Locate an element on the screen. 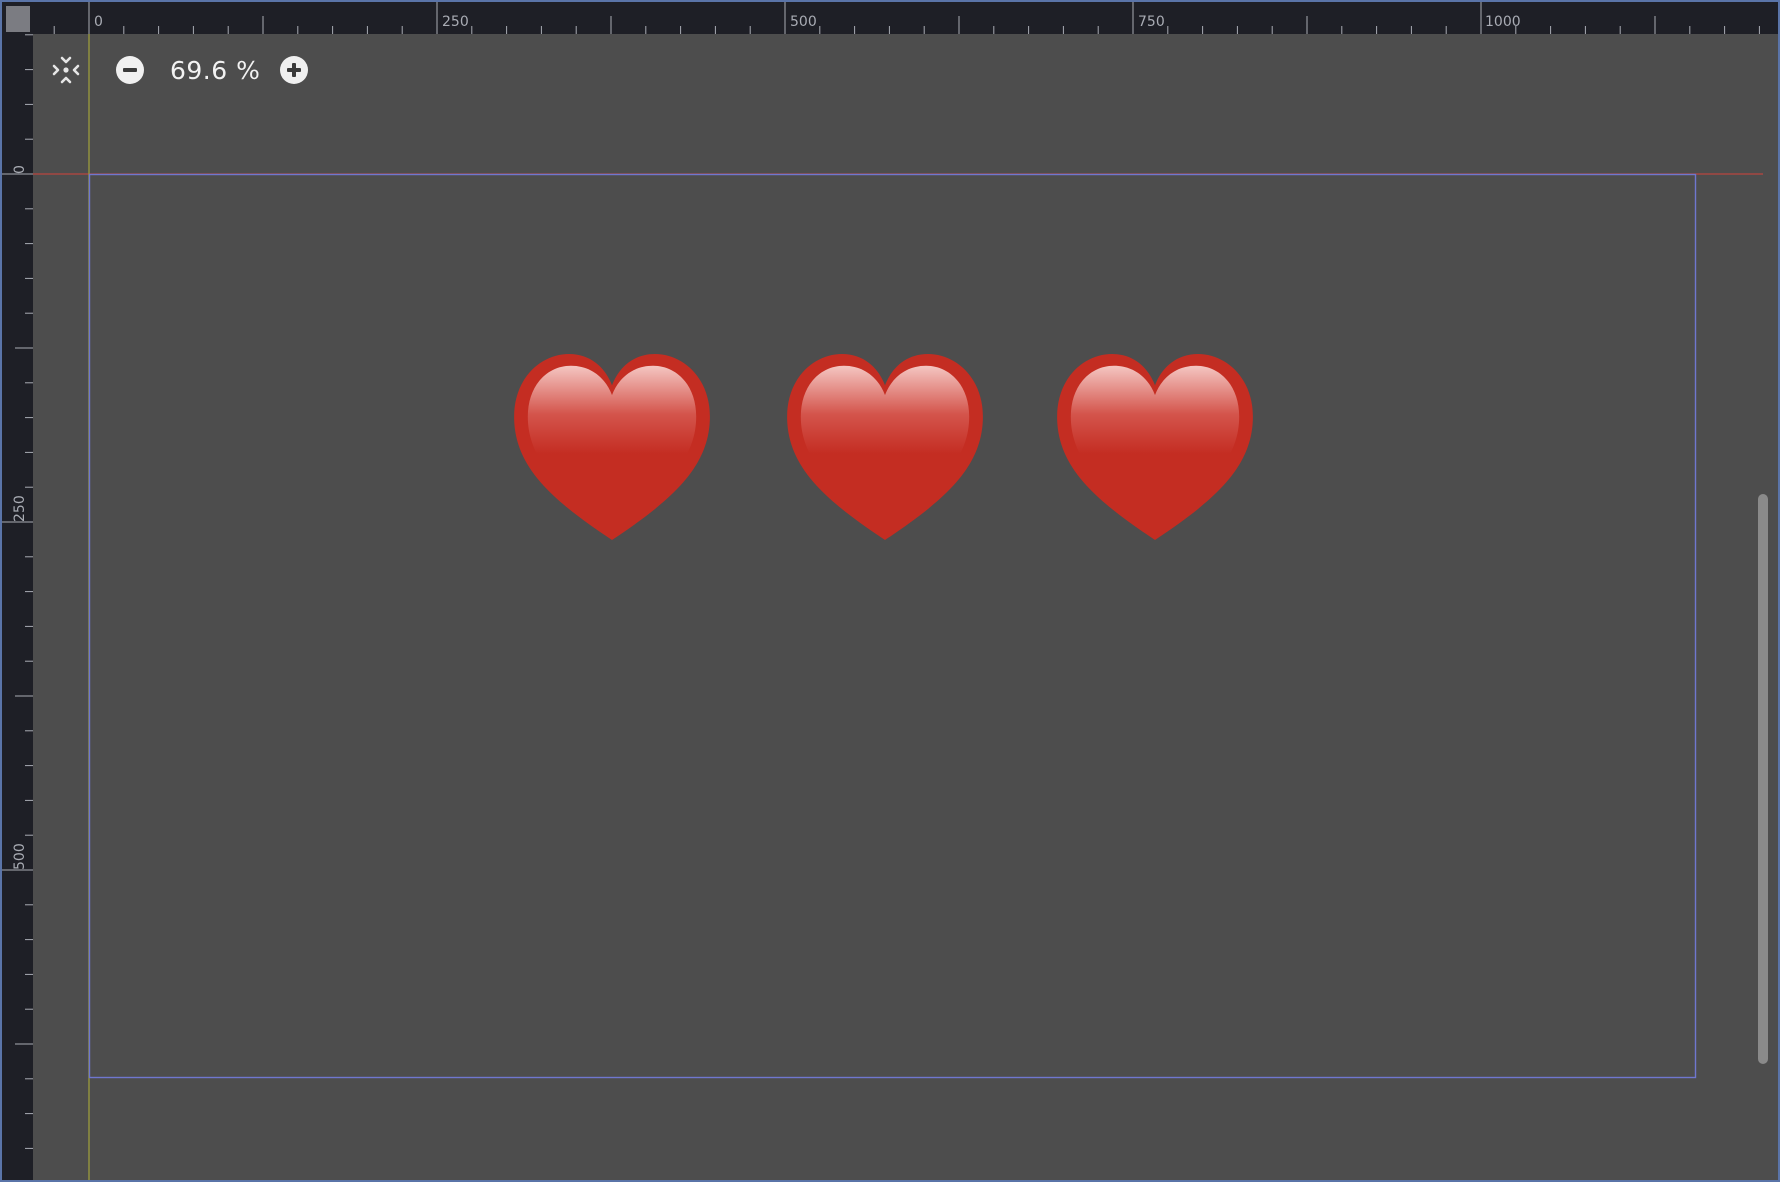 The height and width of the screenshot is (1182, 1780). center-view-button is located at coordinates (66, 70).